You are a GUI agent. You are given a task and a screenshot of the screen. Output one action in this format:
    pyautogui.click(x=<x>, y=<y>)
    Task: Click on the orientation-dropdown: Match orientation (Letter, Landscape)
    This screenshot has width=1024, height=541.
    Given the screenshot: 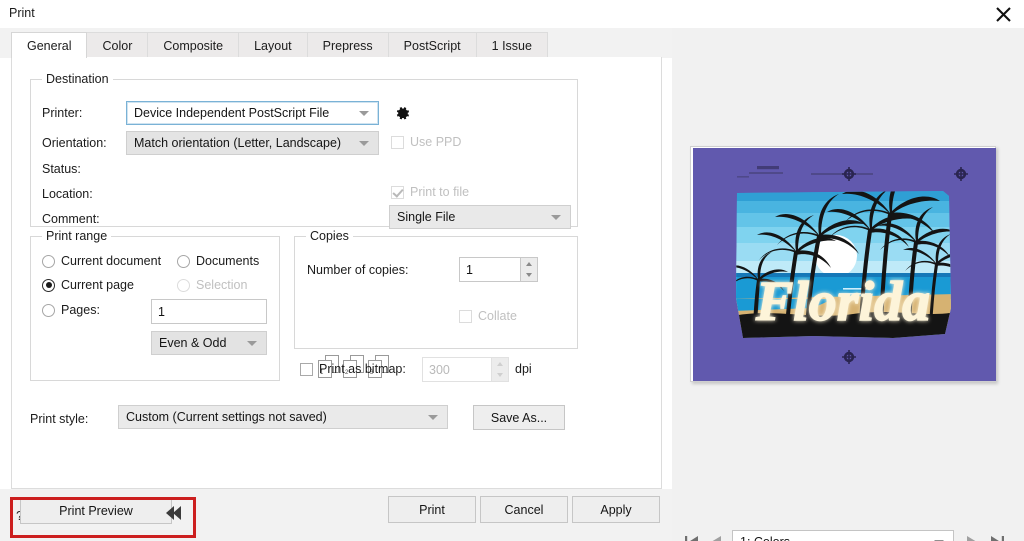 What is the action you would take?
    pyautogui.click(x=252, y=143)
    